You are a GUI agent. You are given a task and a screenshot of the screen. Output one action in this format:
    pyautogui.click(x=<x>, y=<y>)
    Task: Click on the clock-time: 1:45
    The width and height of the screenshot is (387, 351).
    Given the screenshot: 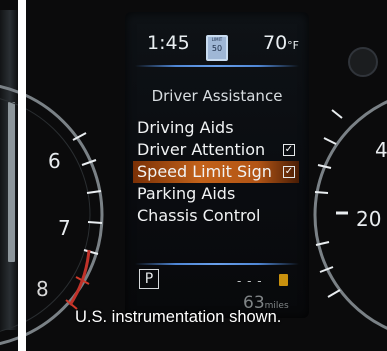 What is the action you would take?
    pyautogui.click(x=168, y=43)
    